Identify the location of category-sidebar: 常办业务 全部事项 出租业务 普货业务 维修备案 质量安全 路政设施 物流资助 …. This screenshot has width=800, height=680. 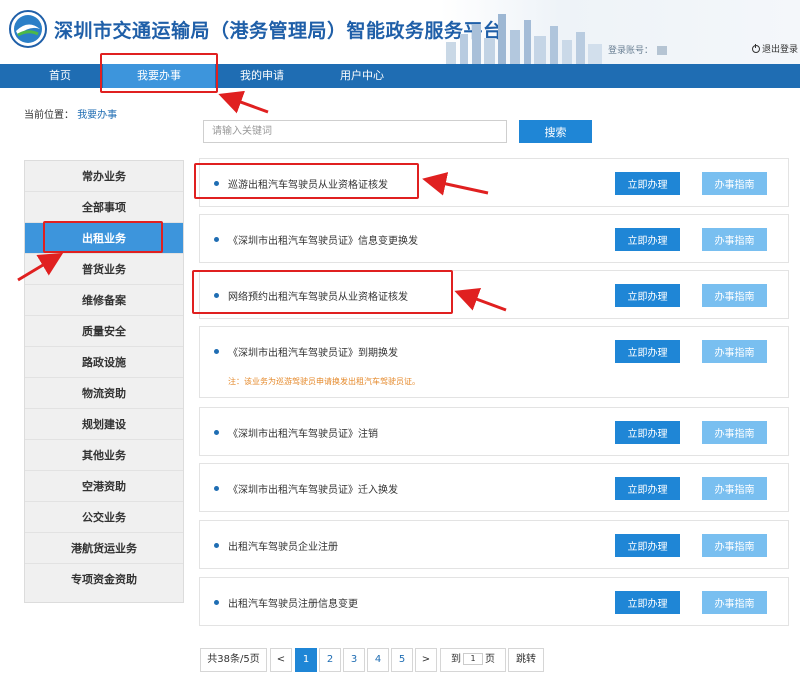
(104, 381).